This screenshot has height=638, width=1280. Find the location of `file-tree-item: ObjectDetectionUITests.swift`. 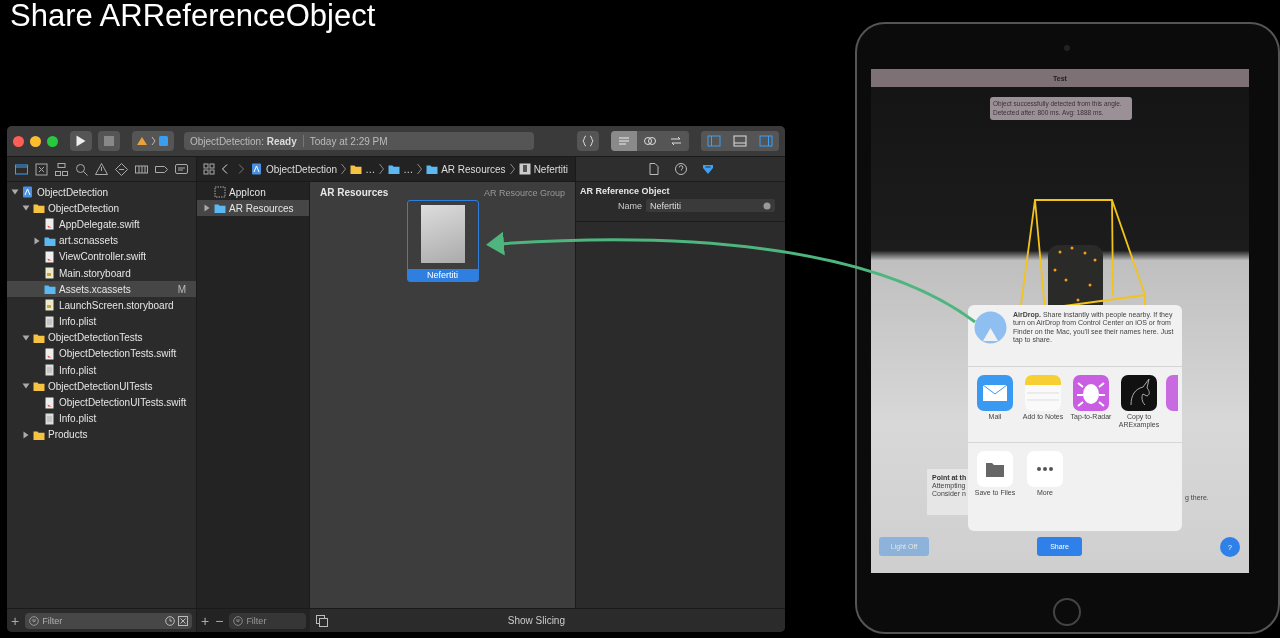

file-tree-item: ObjectDetectionUITests.swift is located at coordinates (101, 402).